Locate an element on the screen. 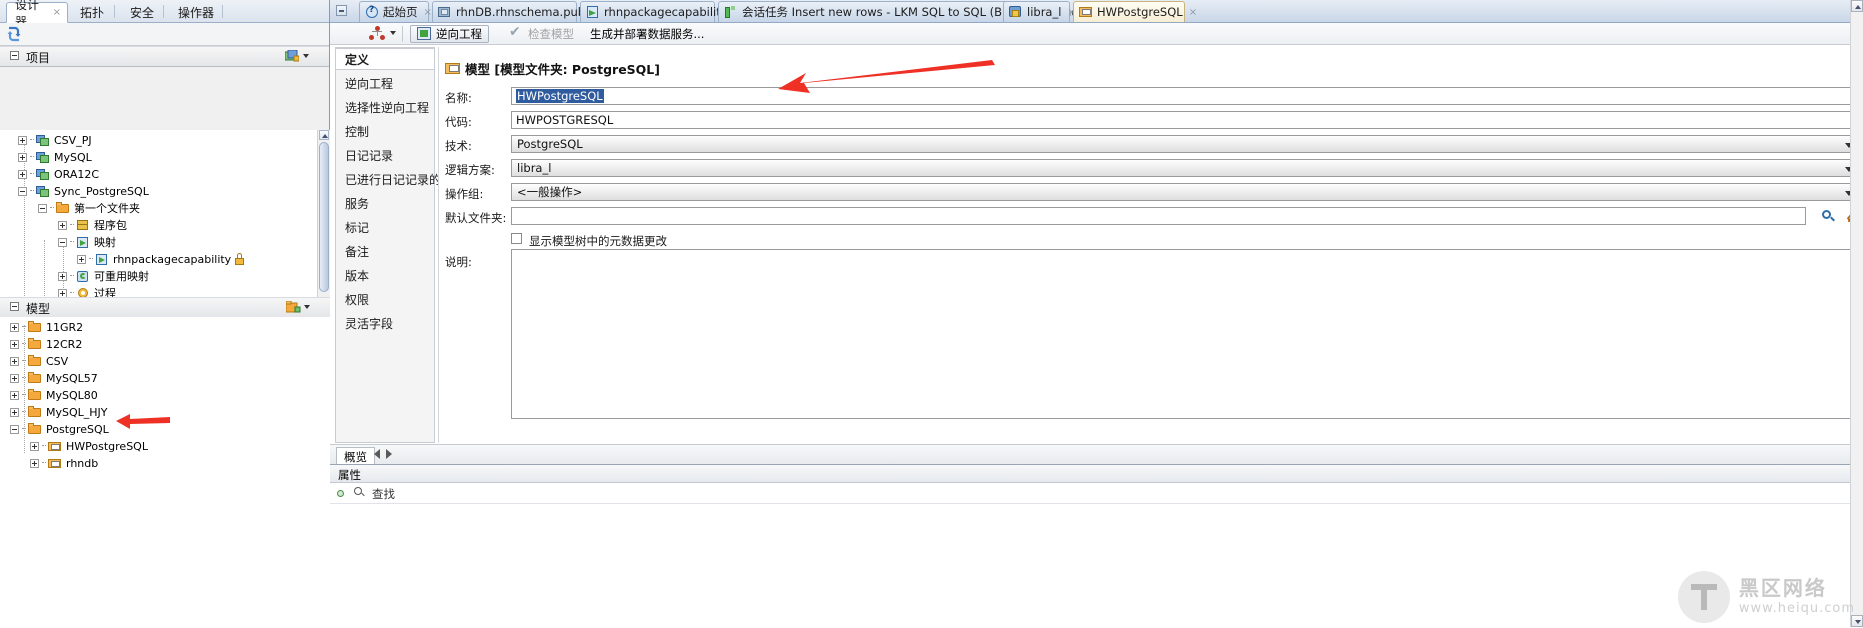 Image resolution: width=1863 pixels, height=628 pixels. editor-section-memo: 备注 is located at coordinates (385, 251).